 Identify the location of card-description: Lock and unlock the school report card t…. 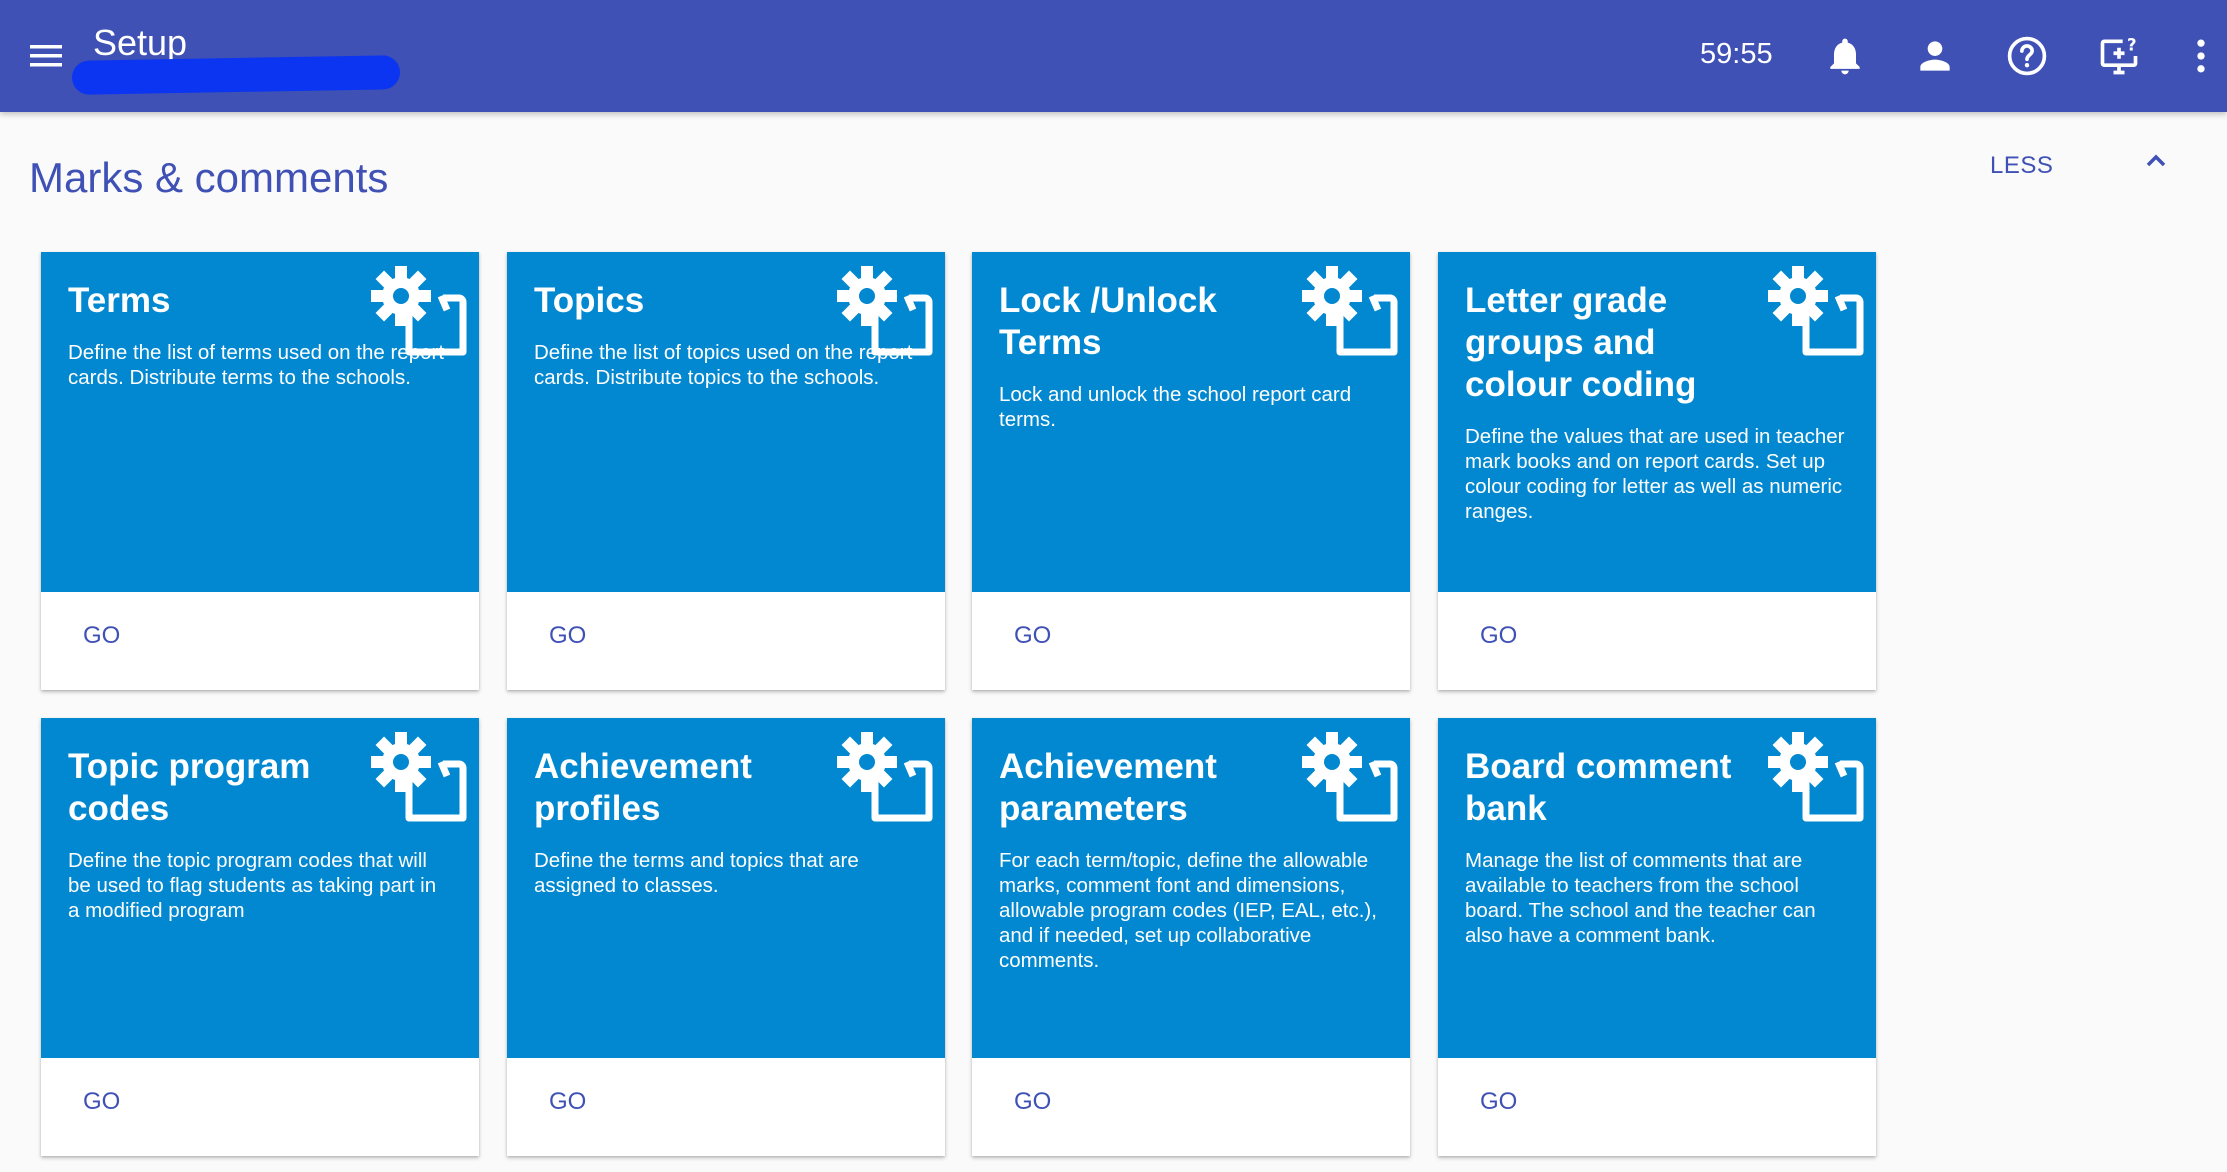
(1175, 407).